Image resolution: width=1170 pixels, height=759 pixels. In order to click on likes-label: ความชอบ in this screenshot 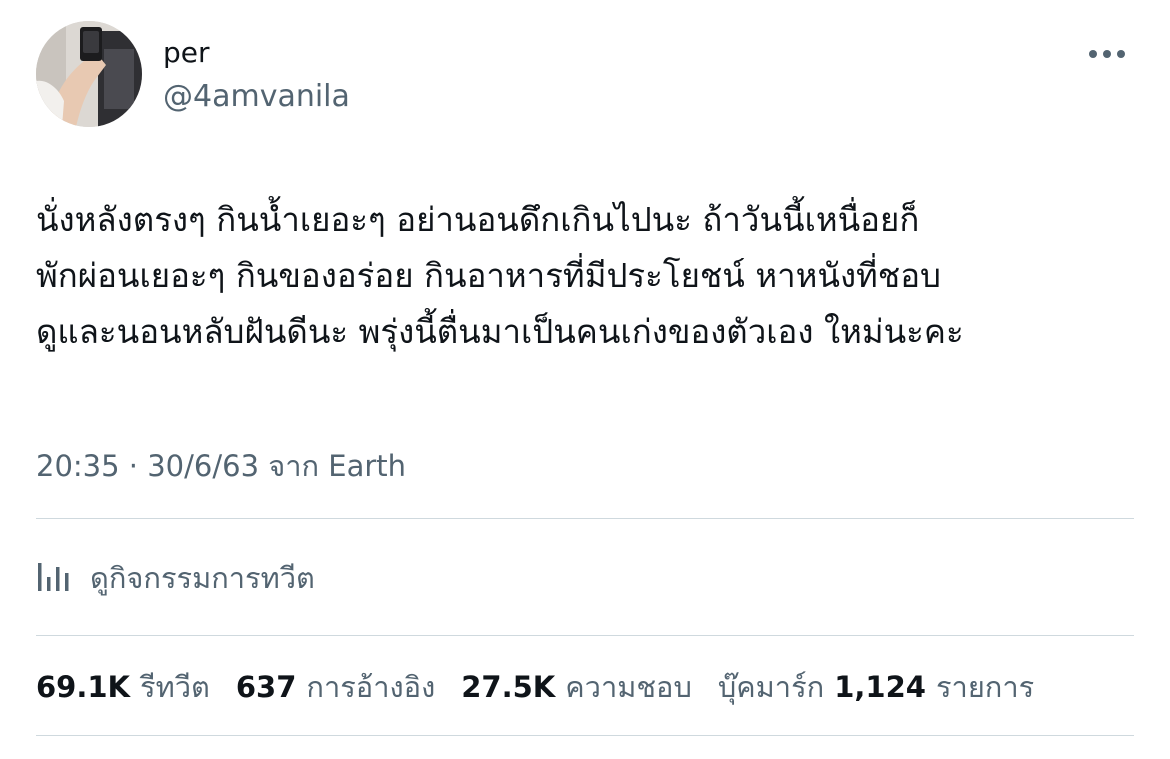, I will do `click(628, 687)`.